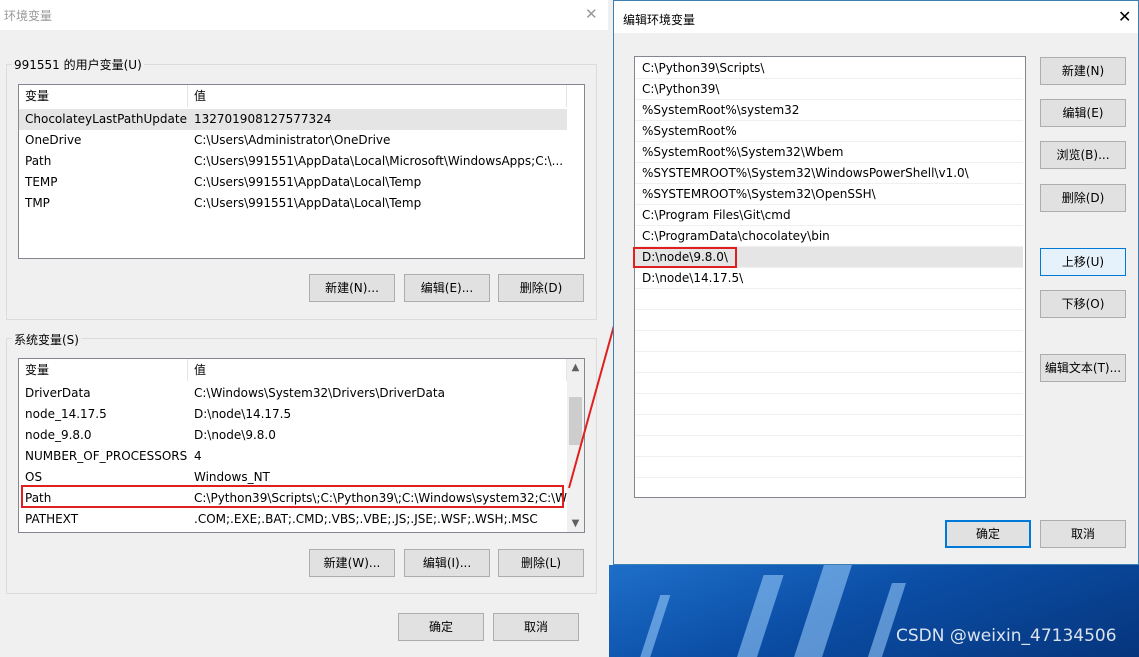  I want to click on list-item: %SYSTEMROOT%\System32\OpenSSH\, so click(829, 194).